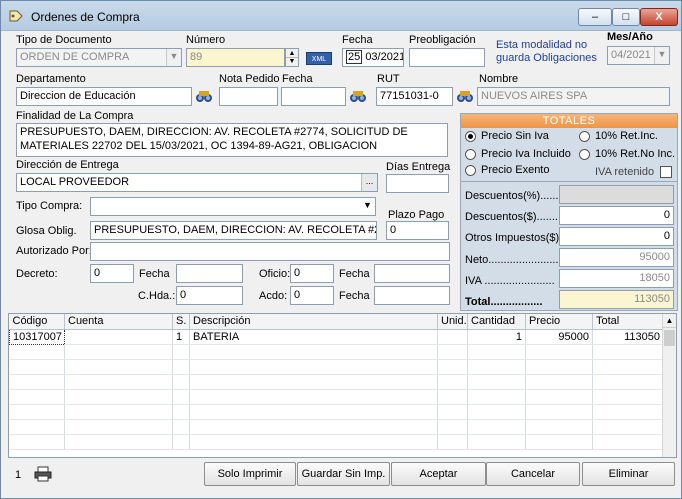 This screenshot has height=499, width=682. I want to click on col-s: S., so click(181, 322).